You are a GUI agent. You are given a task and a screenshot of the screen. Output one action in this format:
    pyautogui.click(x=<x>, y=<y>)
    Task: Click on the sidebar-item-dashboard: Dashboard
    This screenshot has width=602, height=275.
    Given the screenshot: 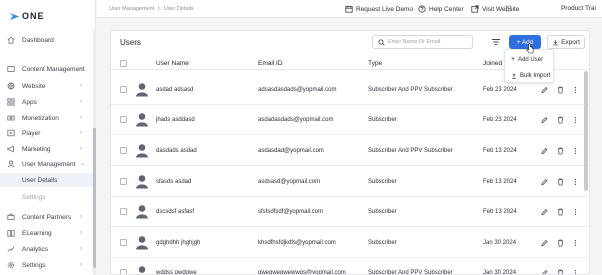 What is the action you would take?
    pyautogui.click(x=47, y=40)
    